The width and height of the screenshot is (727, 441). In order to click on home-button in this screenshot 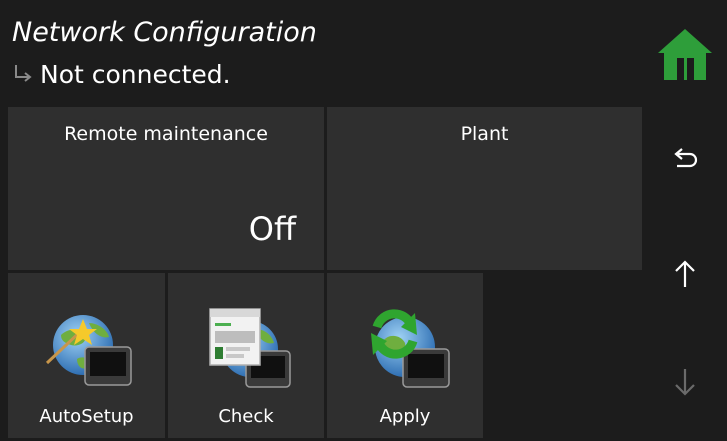, I will do `click(685, 55)`.